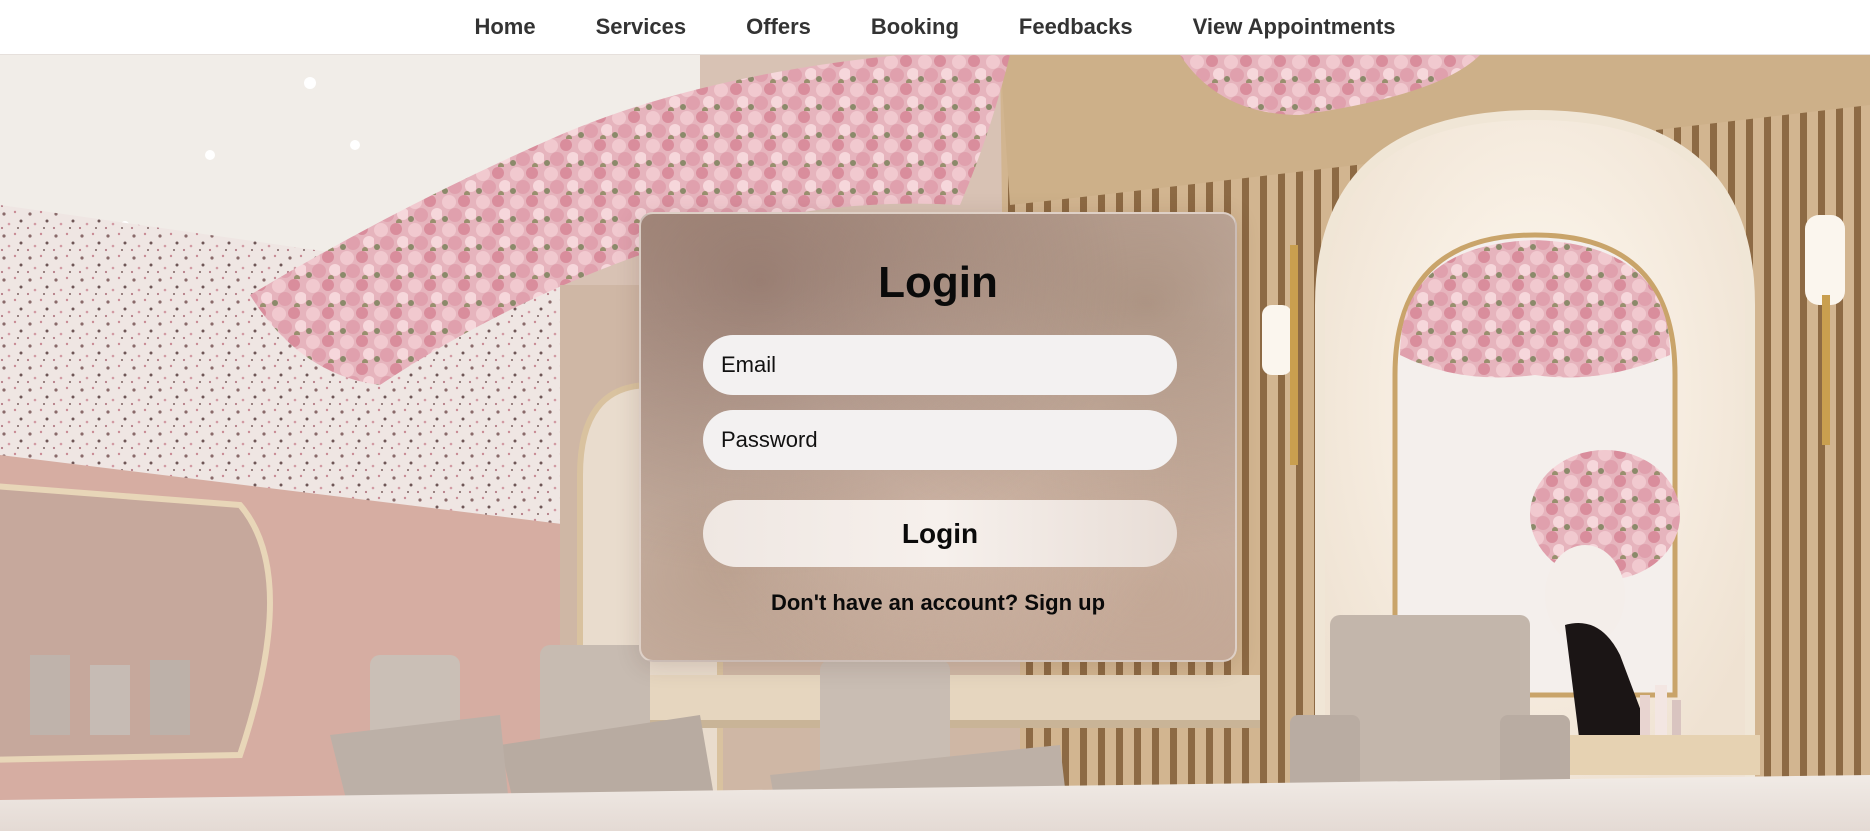 This screenshot has width=1870, height=831. What do you see at coordinates (1064, 602) in the screenshot?
I see `signup-link: Sign up` at bounding box center [1064, 602].